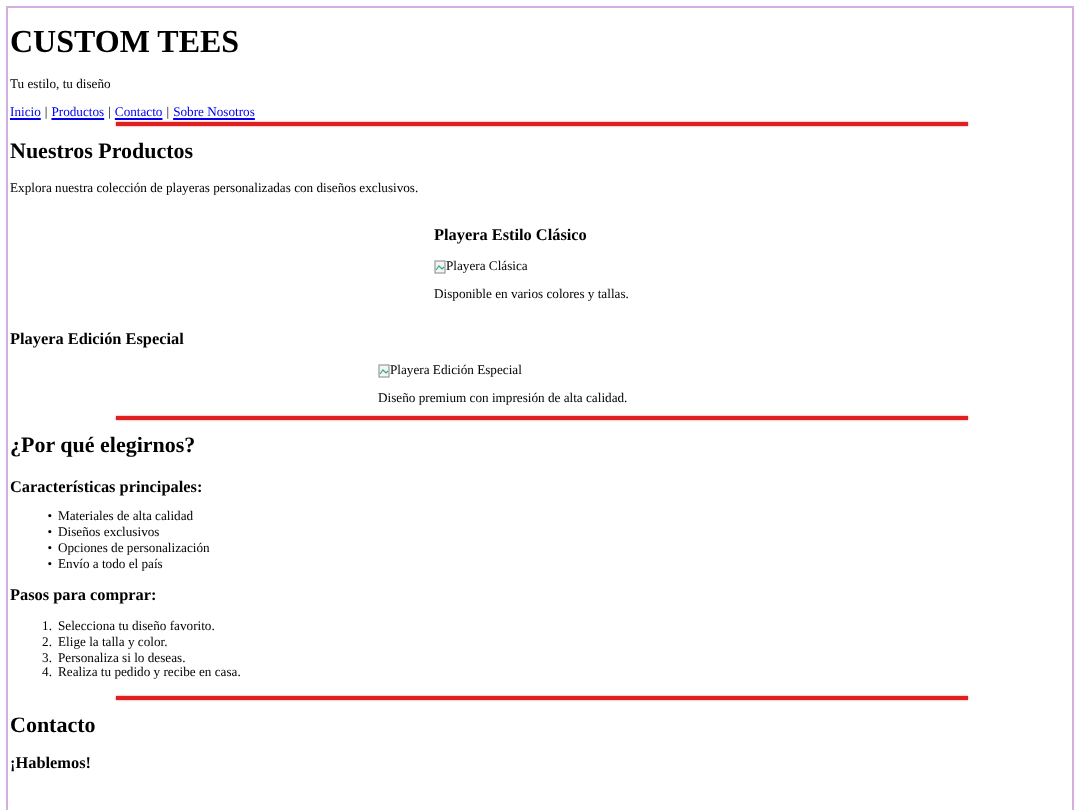 Image resolution: width=1080 pixels, height=810 pixels. What do you see at coordinates (54, 727) in the screenshot?
I see `section-heading: Contacto` at bounding box center [54, 727].